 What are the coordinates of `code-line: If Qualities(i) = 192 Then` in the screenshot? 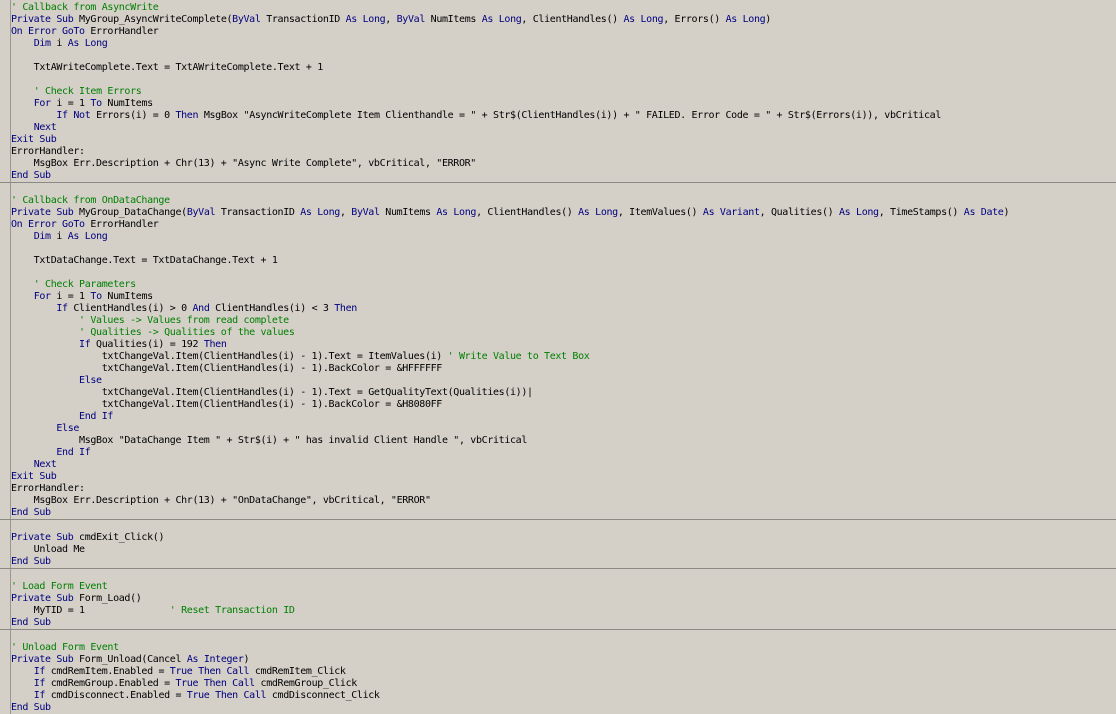 It's located at (563, 345).